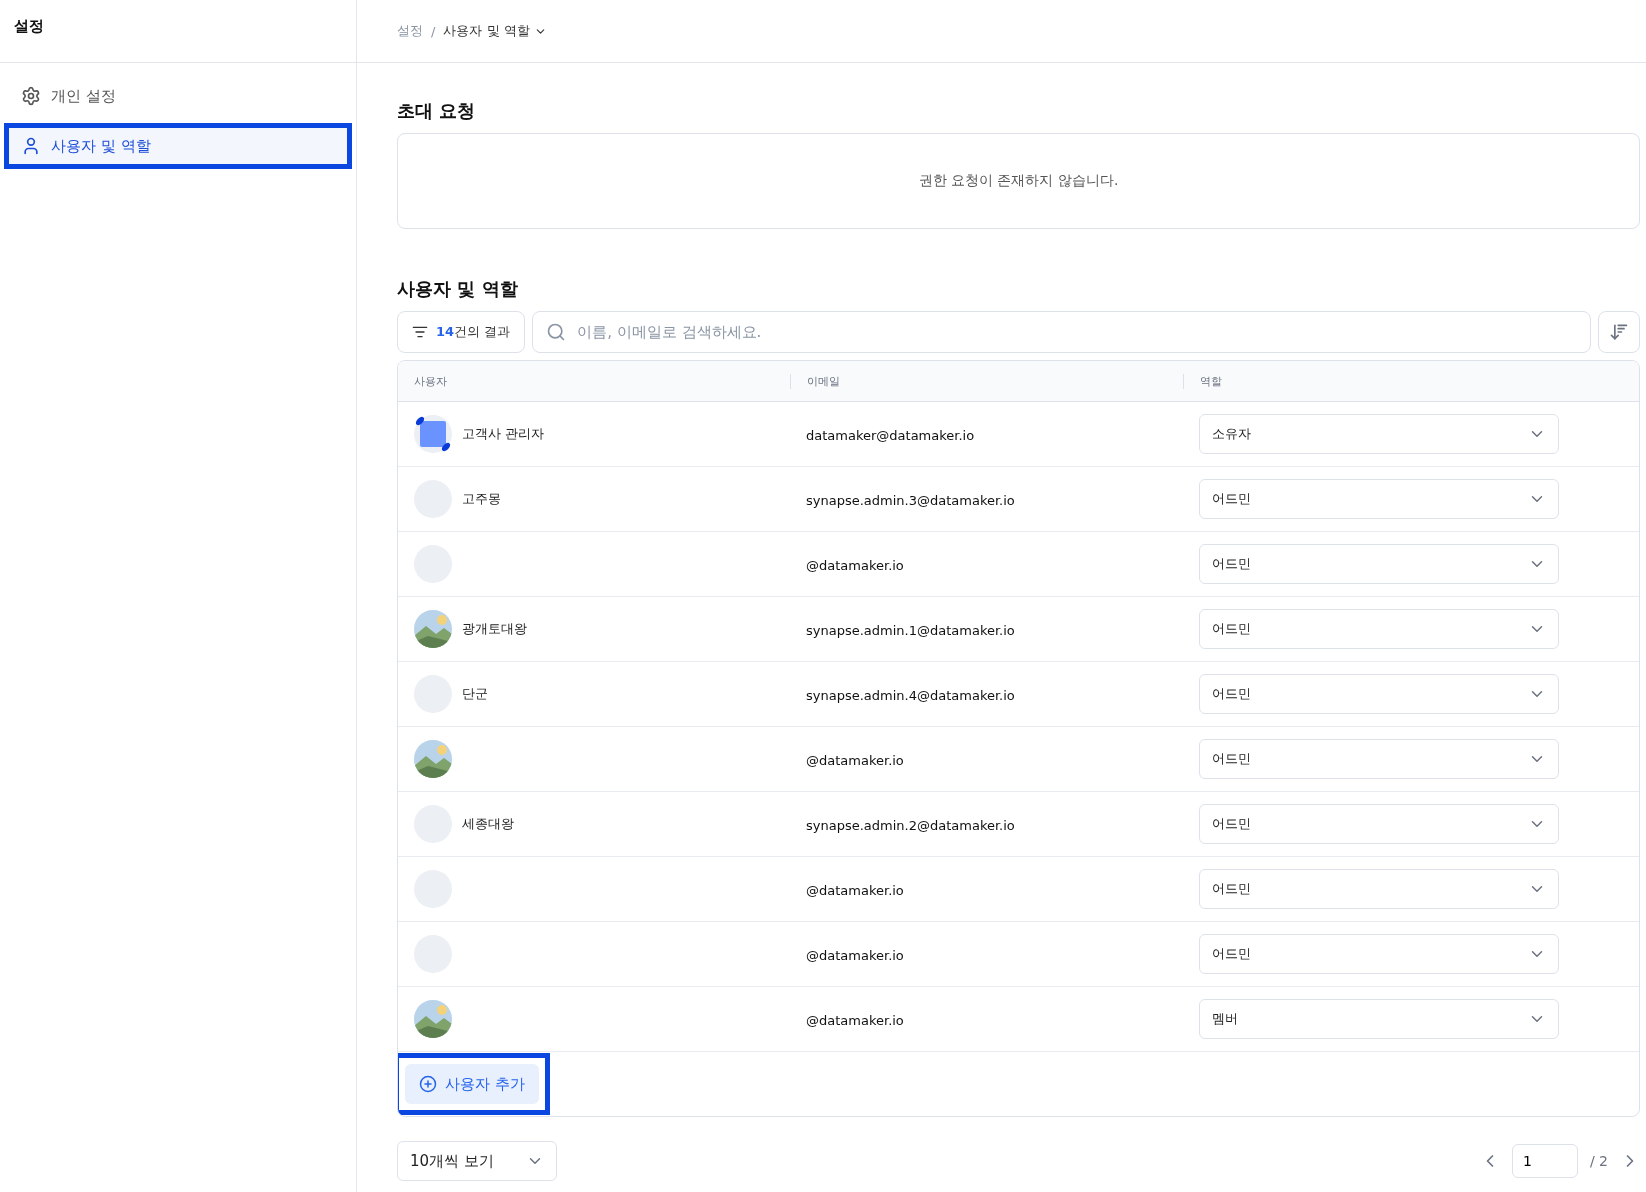  What do you see at coordinates (494, 629) in the screenshot?
I see `user-name: 광개토대왕` at bounding box center [494, 629].